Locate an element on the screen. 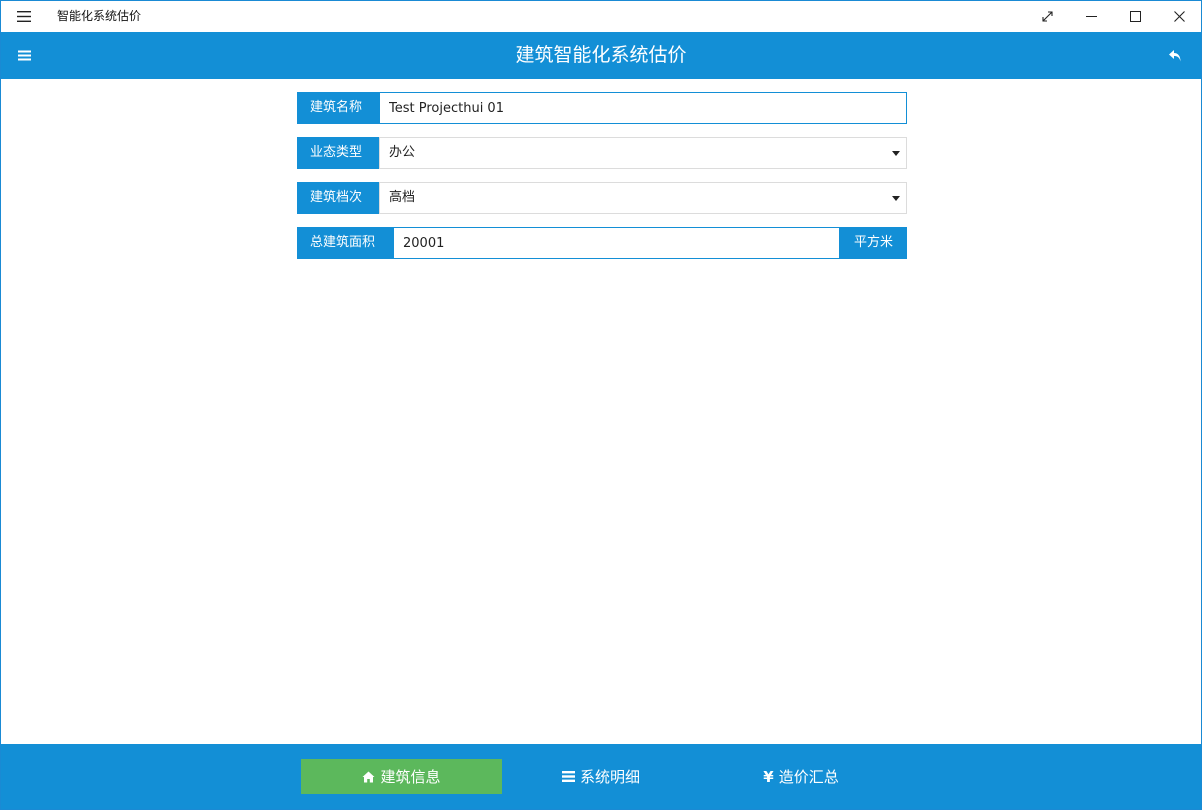  title-bar: 智能化系统估价 is located at coordinates (601, 16).